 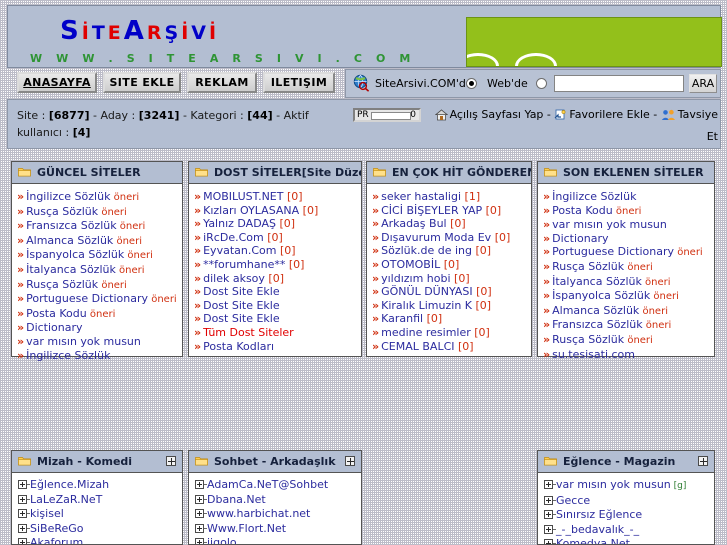 I want to click on panel-list-item: » OTOMOBİL [0], so click(x=449, y=265).